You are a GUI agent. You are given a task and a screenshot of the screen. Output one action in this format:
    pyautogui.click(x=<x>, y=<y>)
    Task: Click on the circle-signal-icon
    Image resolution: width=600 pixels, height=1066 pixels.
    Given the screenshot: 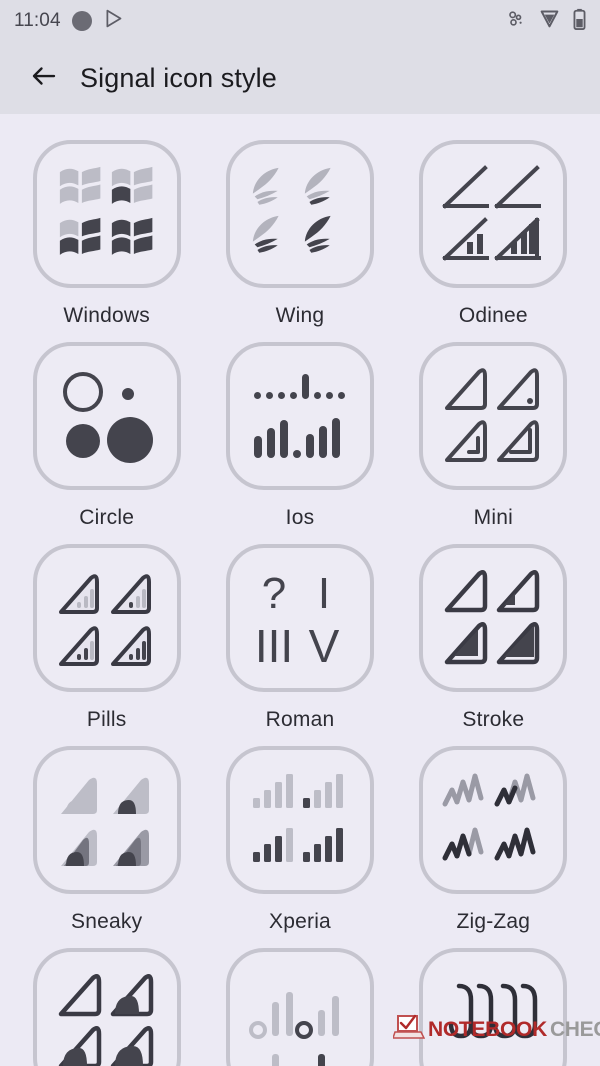 What is the action you would take?
    pyautogui.click(x=107, y=417)
    